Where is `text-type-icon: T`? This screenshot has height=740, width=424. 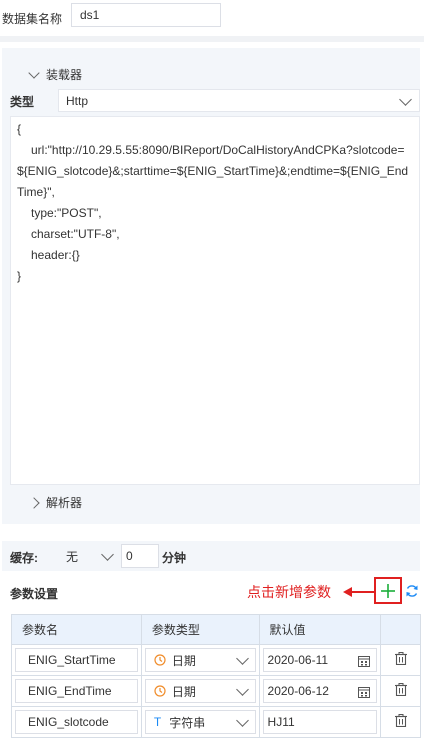
text-type-icon: T is located at coordinates (157, 722).